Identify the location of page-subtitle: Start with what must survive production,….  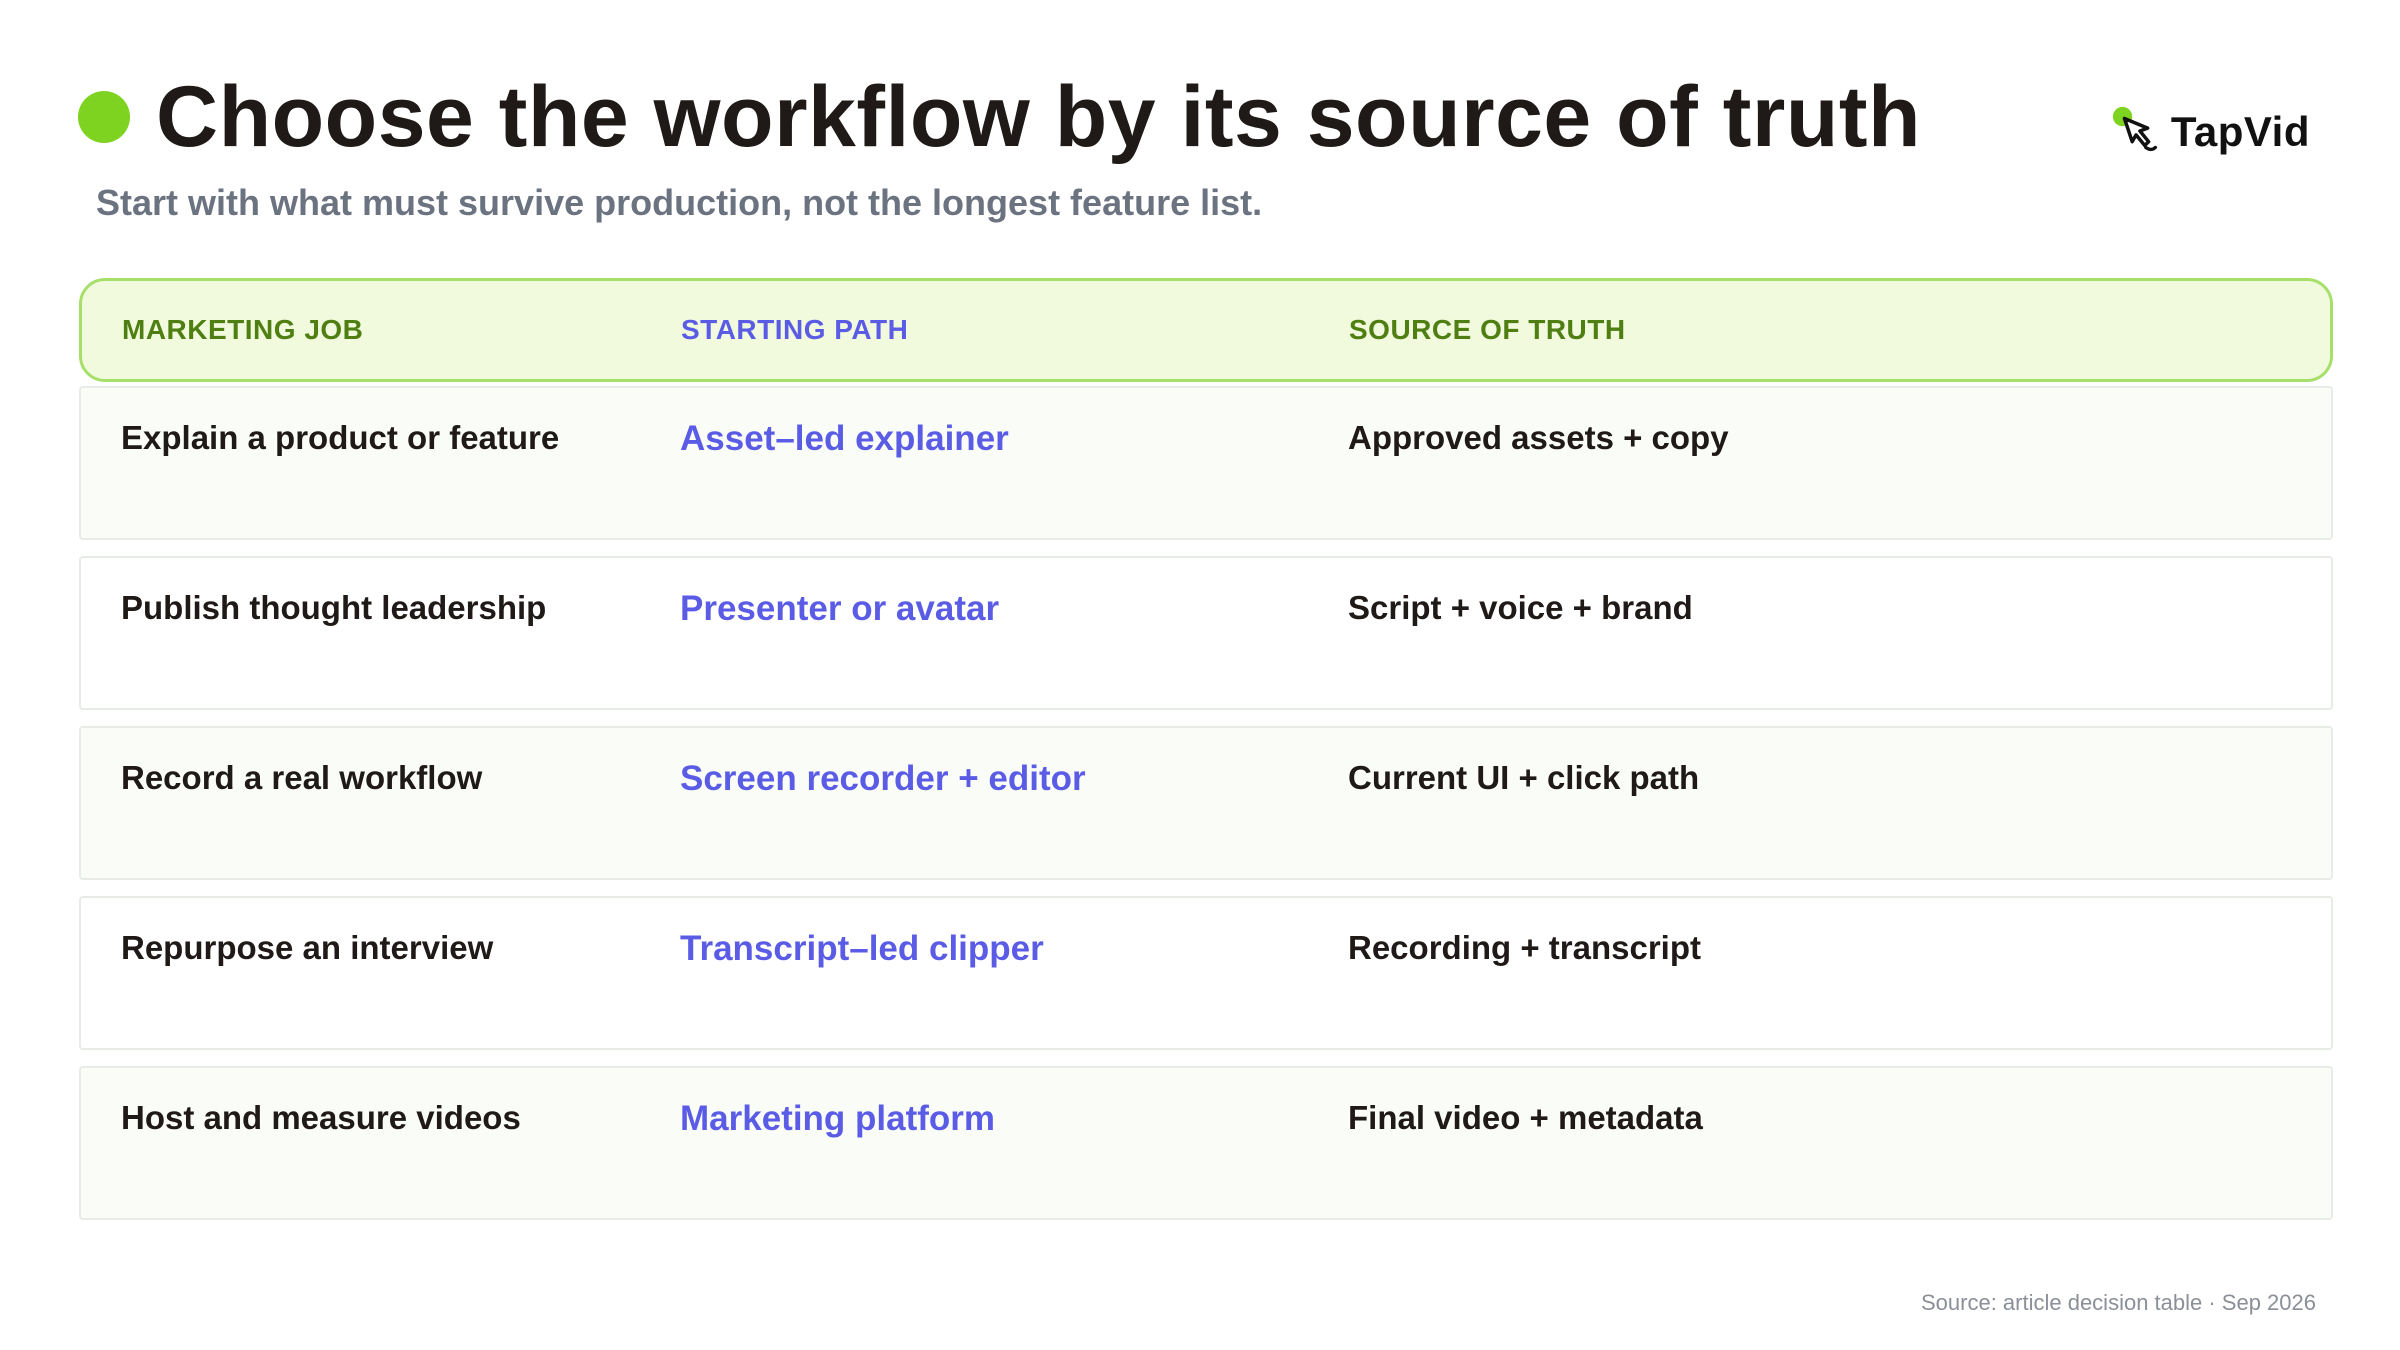
(679, 202).